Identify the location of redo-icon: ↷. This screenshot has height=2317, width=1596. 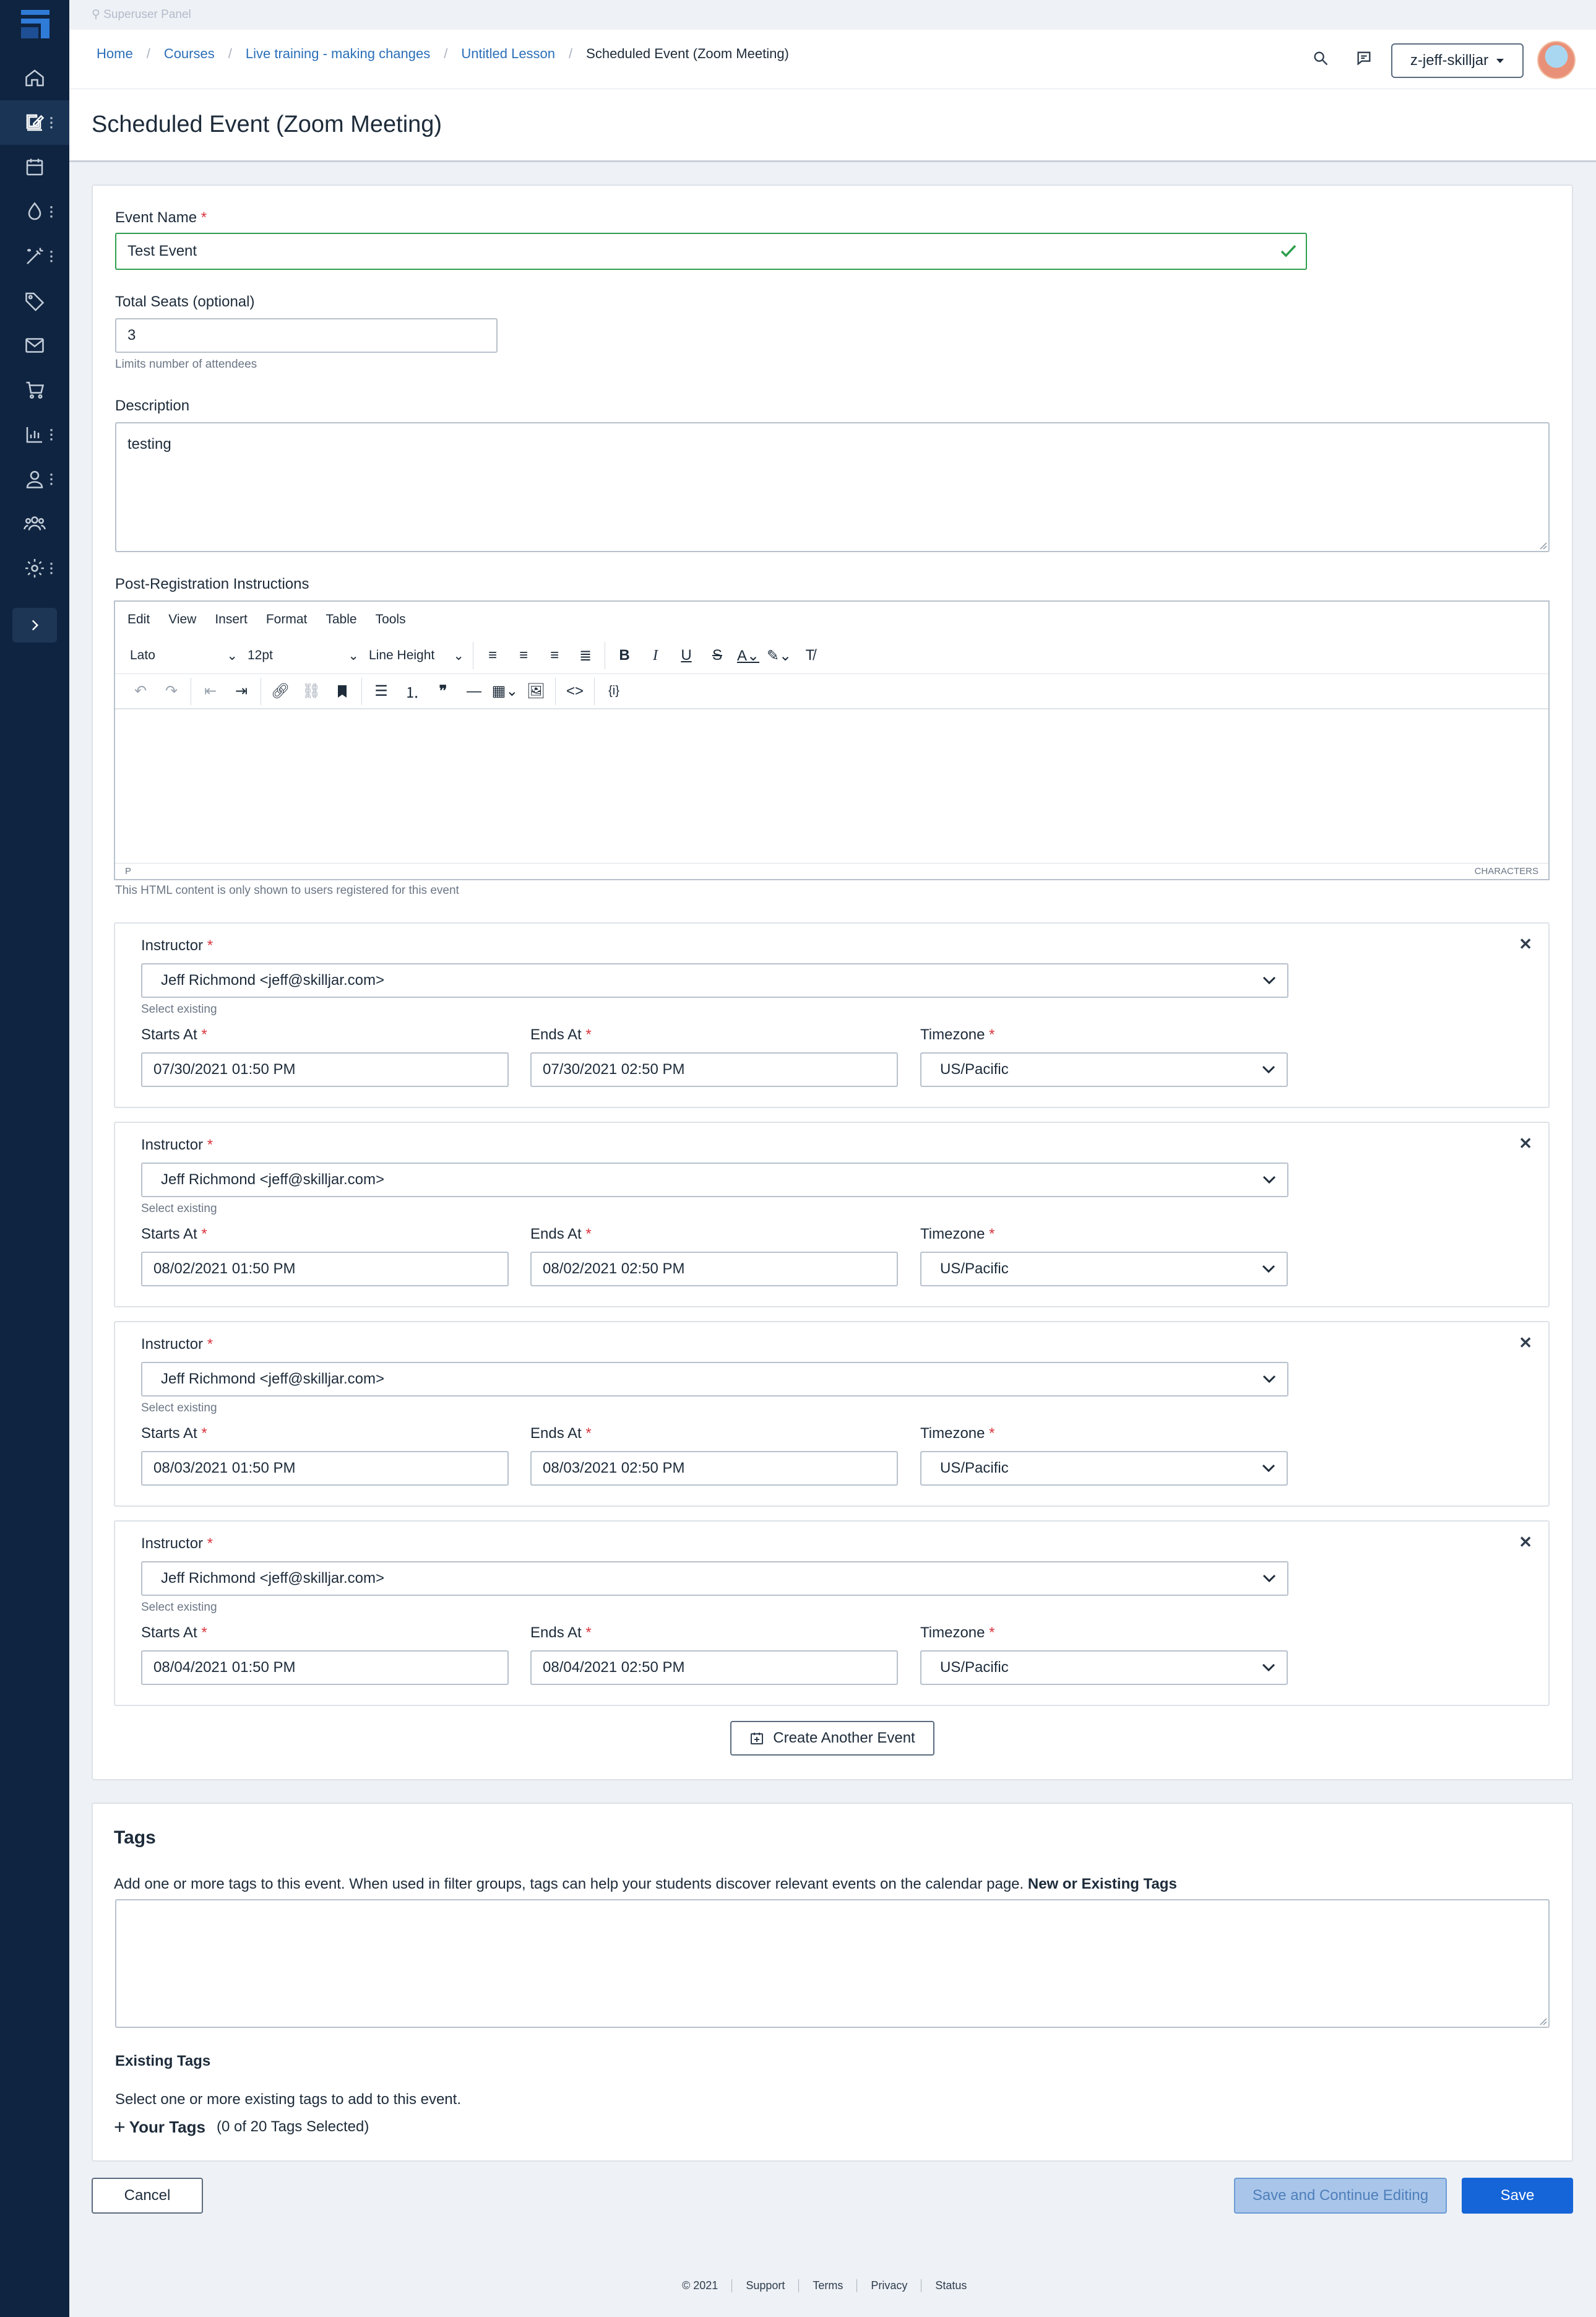
(171, 692).